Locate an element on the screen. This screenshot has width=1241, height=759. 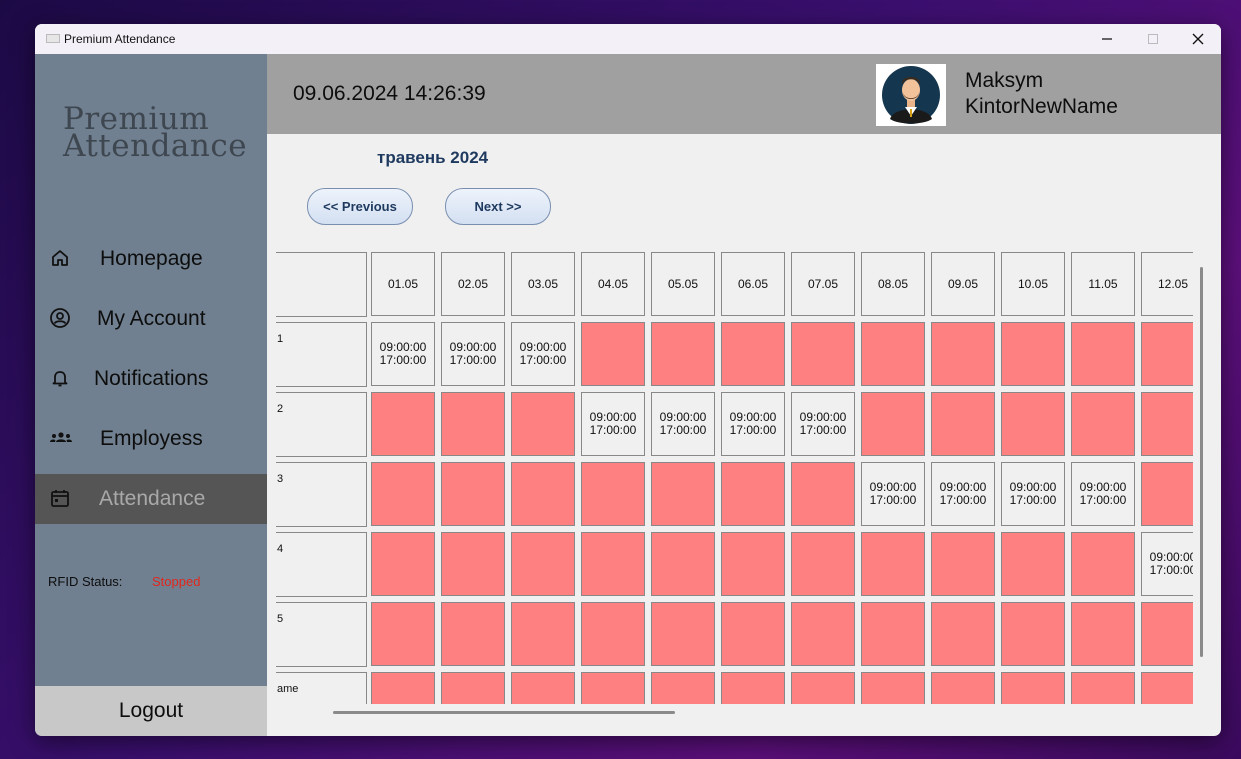
minimize-icon is located at coordinates (1107, 39).